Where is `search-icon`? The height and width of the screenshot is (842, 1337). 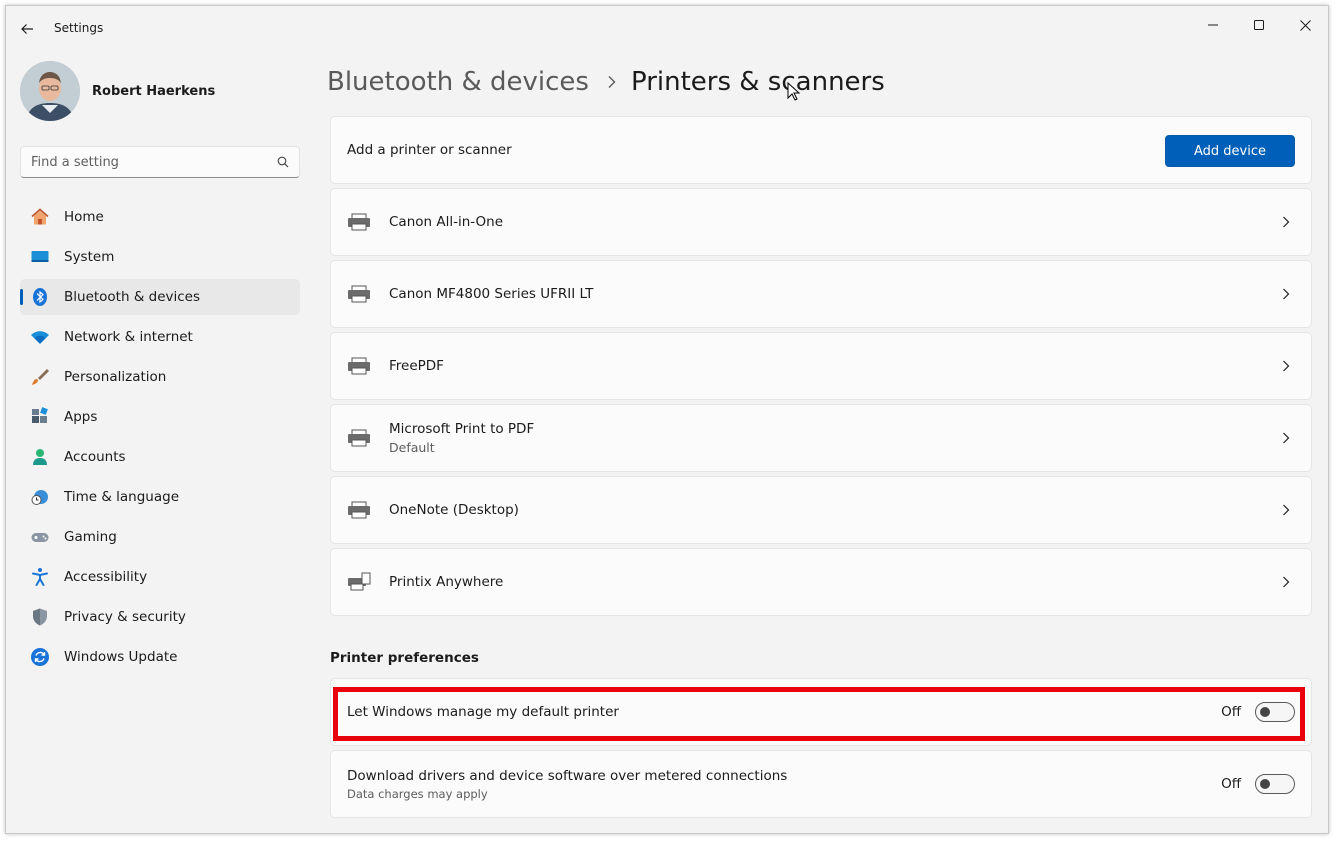 search-icon is located at coordinates (283, 162).